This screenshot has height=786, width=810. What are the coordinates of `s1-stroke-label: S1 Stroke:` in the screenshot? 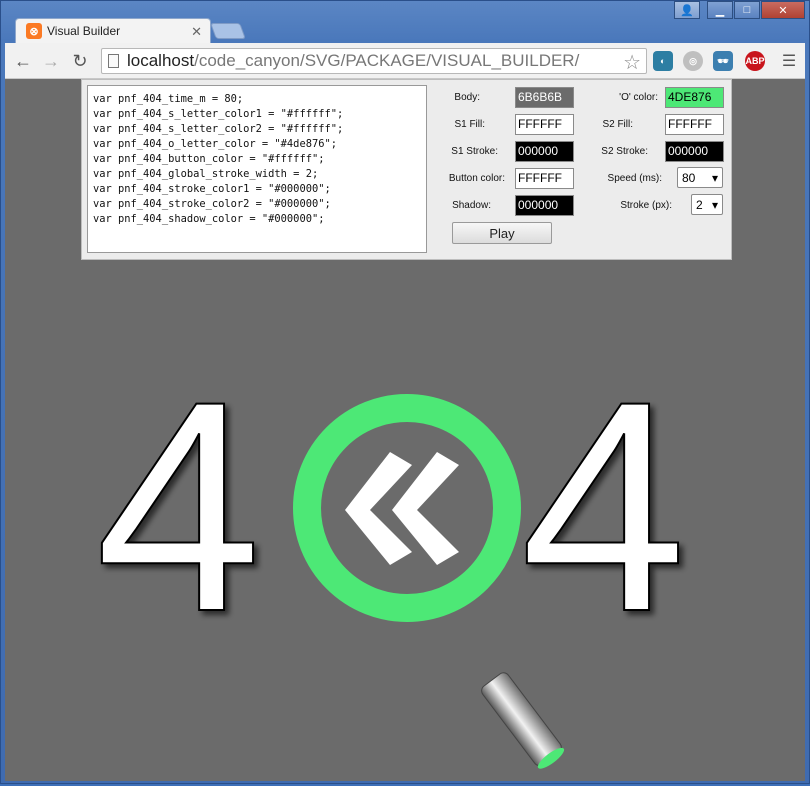 It's located at (474, 151).